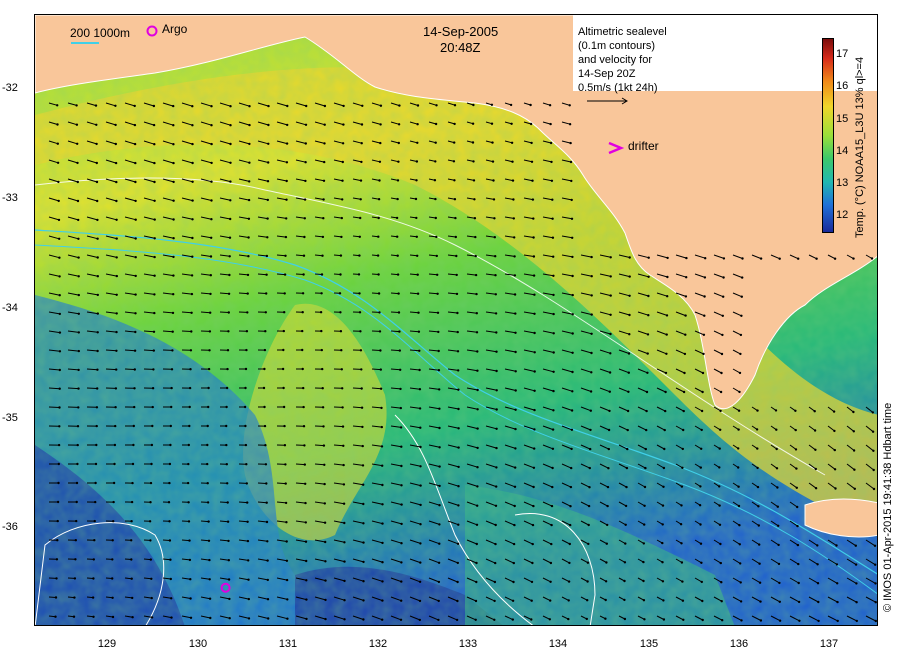 The height and width of the screenshot is (660, 900). What do you see at coordinates (888, 507) in the screenshot?
I see `credit-label: © IMOS 01-Apr-2015 19:41:38 Hdbart time` at bounding box center [888, 507].